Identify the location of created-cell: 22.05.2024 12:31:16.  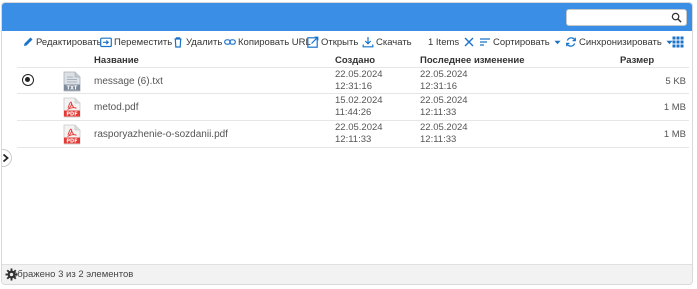
(359, 81).